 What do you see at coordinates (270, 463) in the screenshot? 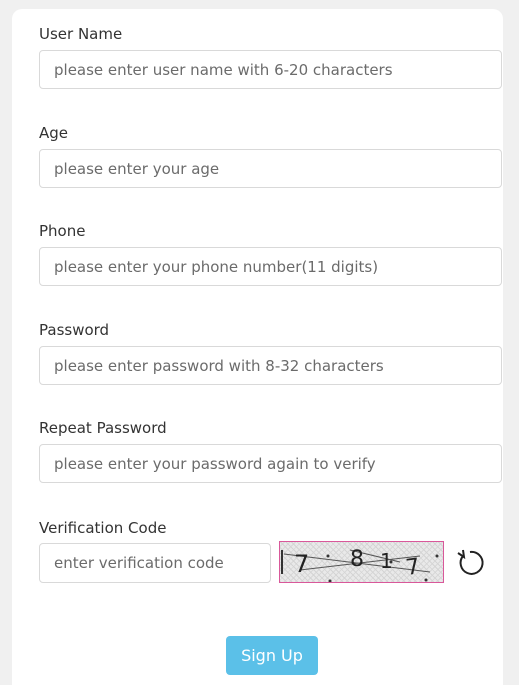
I see `repeat-password-input` at bounding box center [270, 463].